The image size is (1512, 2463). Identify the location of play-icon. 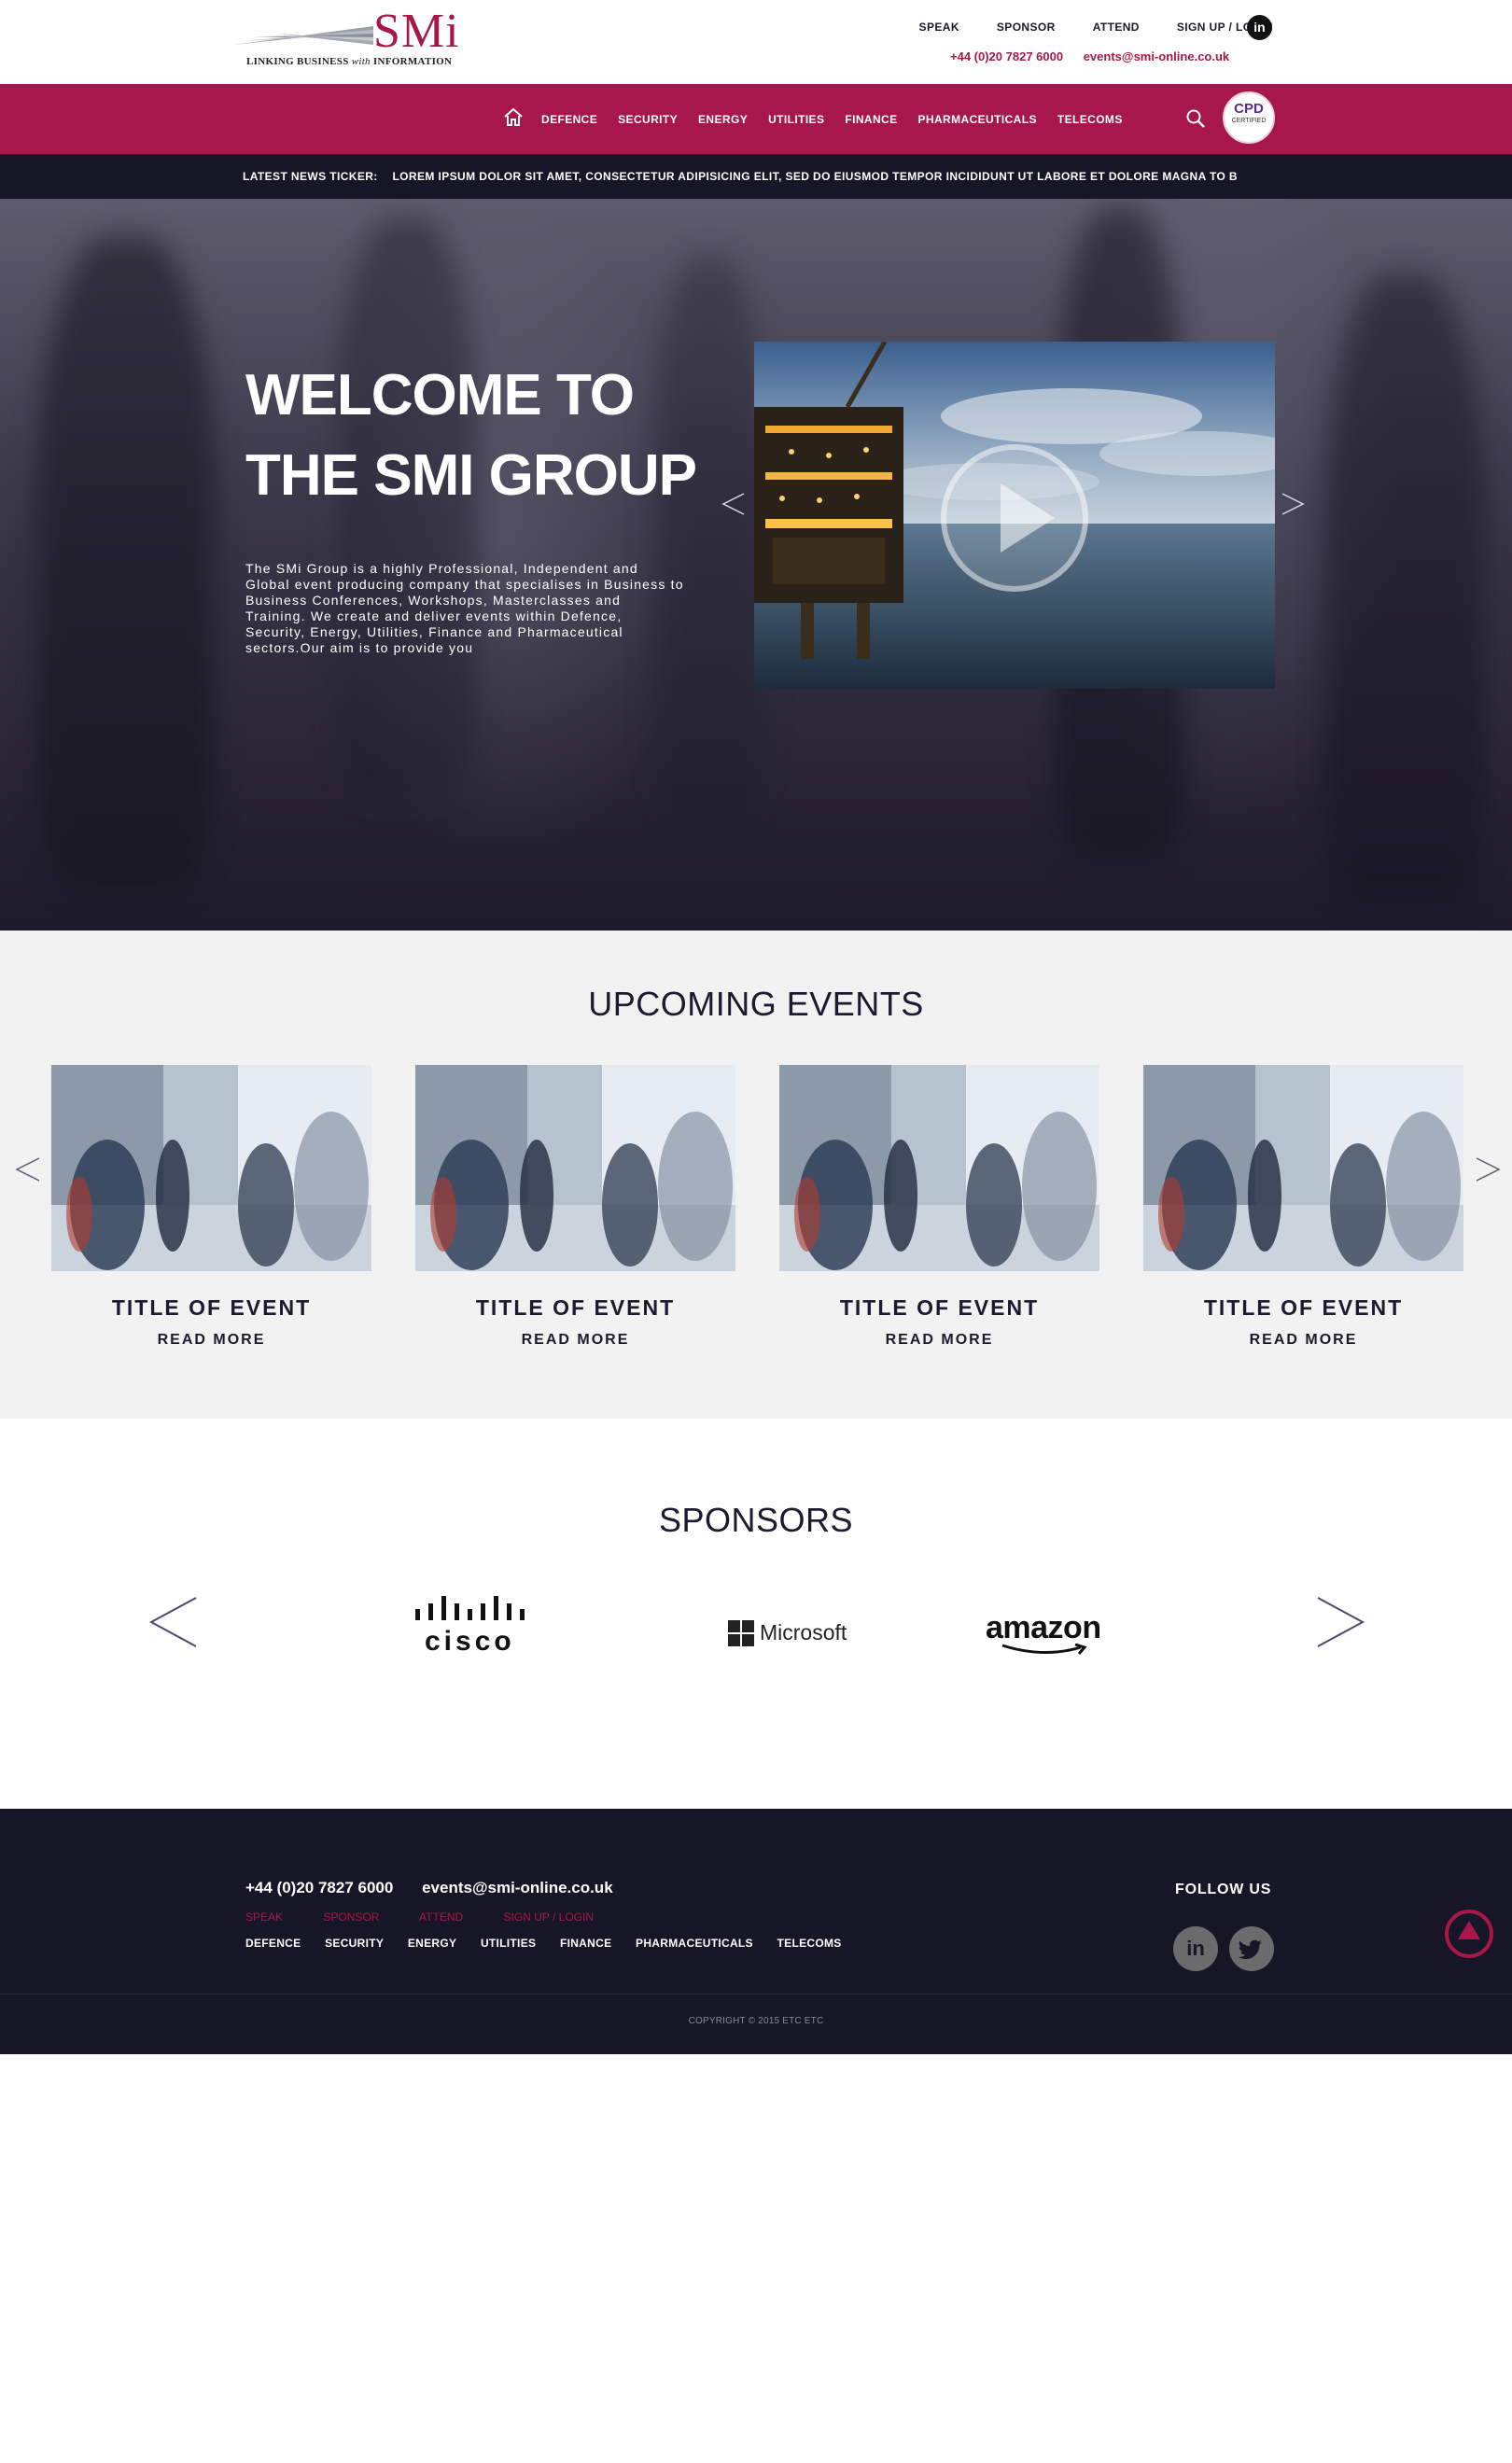
(1015, 518).